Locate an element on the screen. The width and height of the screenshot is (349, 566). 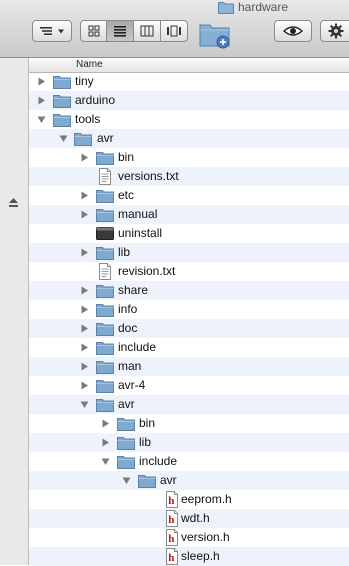
arrange-icon is located at coordinates (52, 31).